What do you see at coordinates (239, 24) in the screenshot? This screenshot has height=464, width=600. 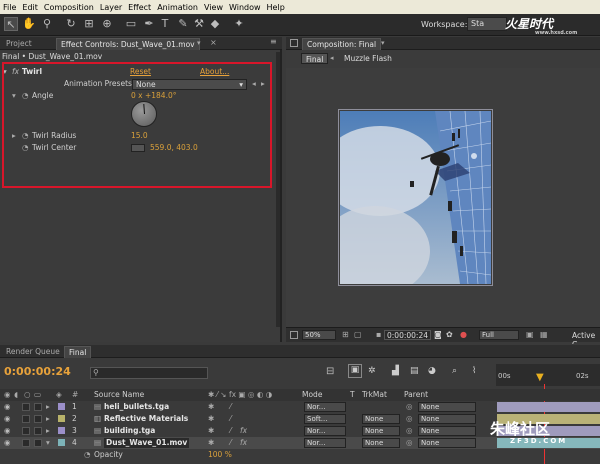 I see `puppet-tool-icon: ✦` at bounding box center [239, 24].